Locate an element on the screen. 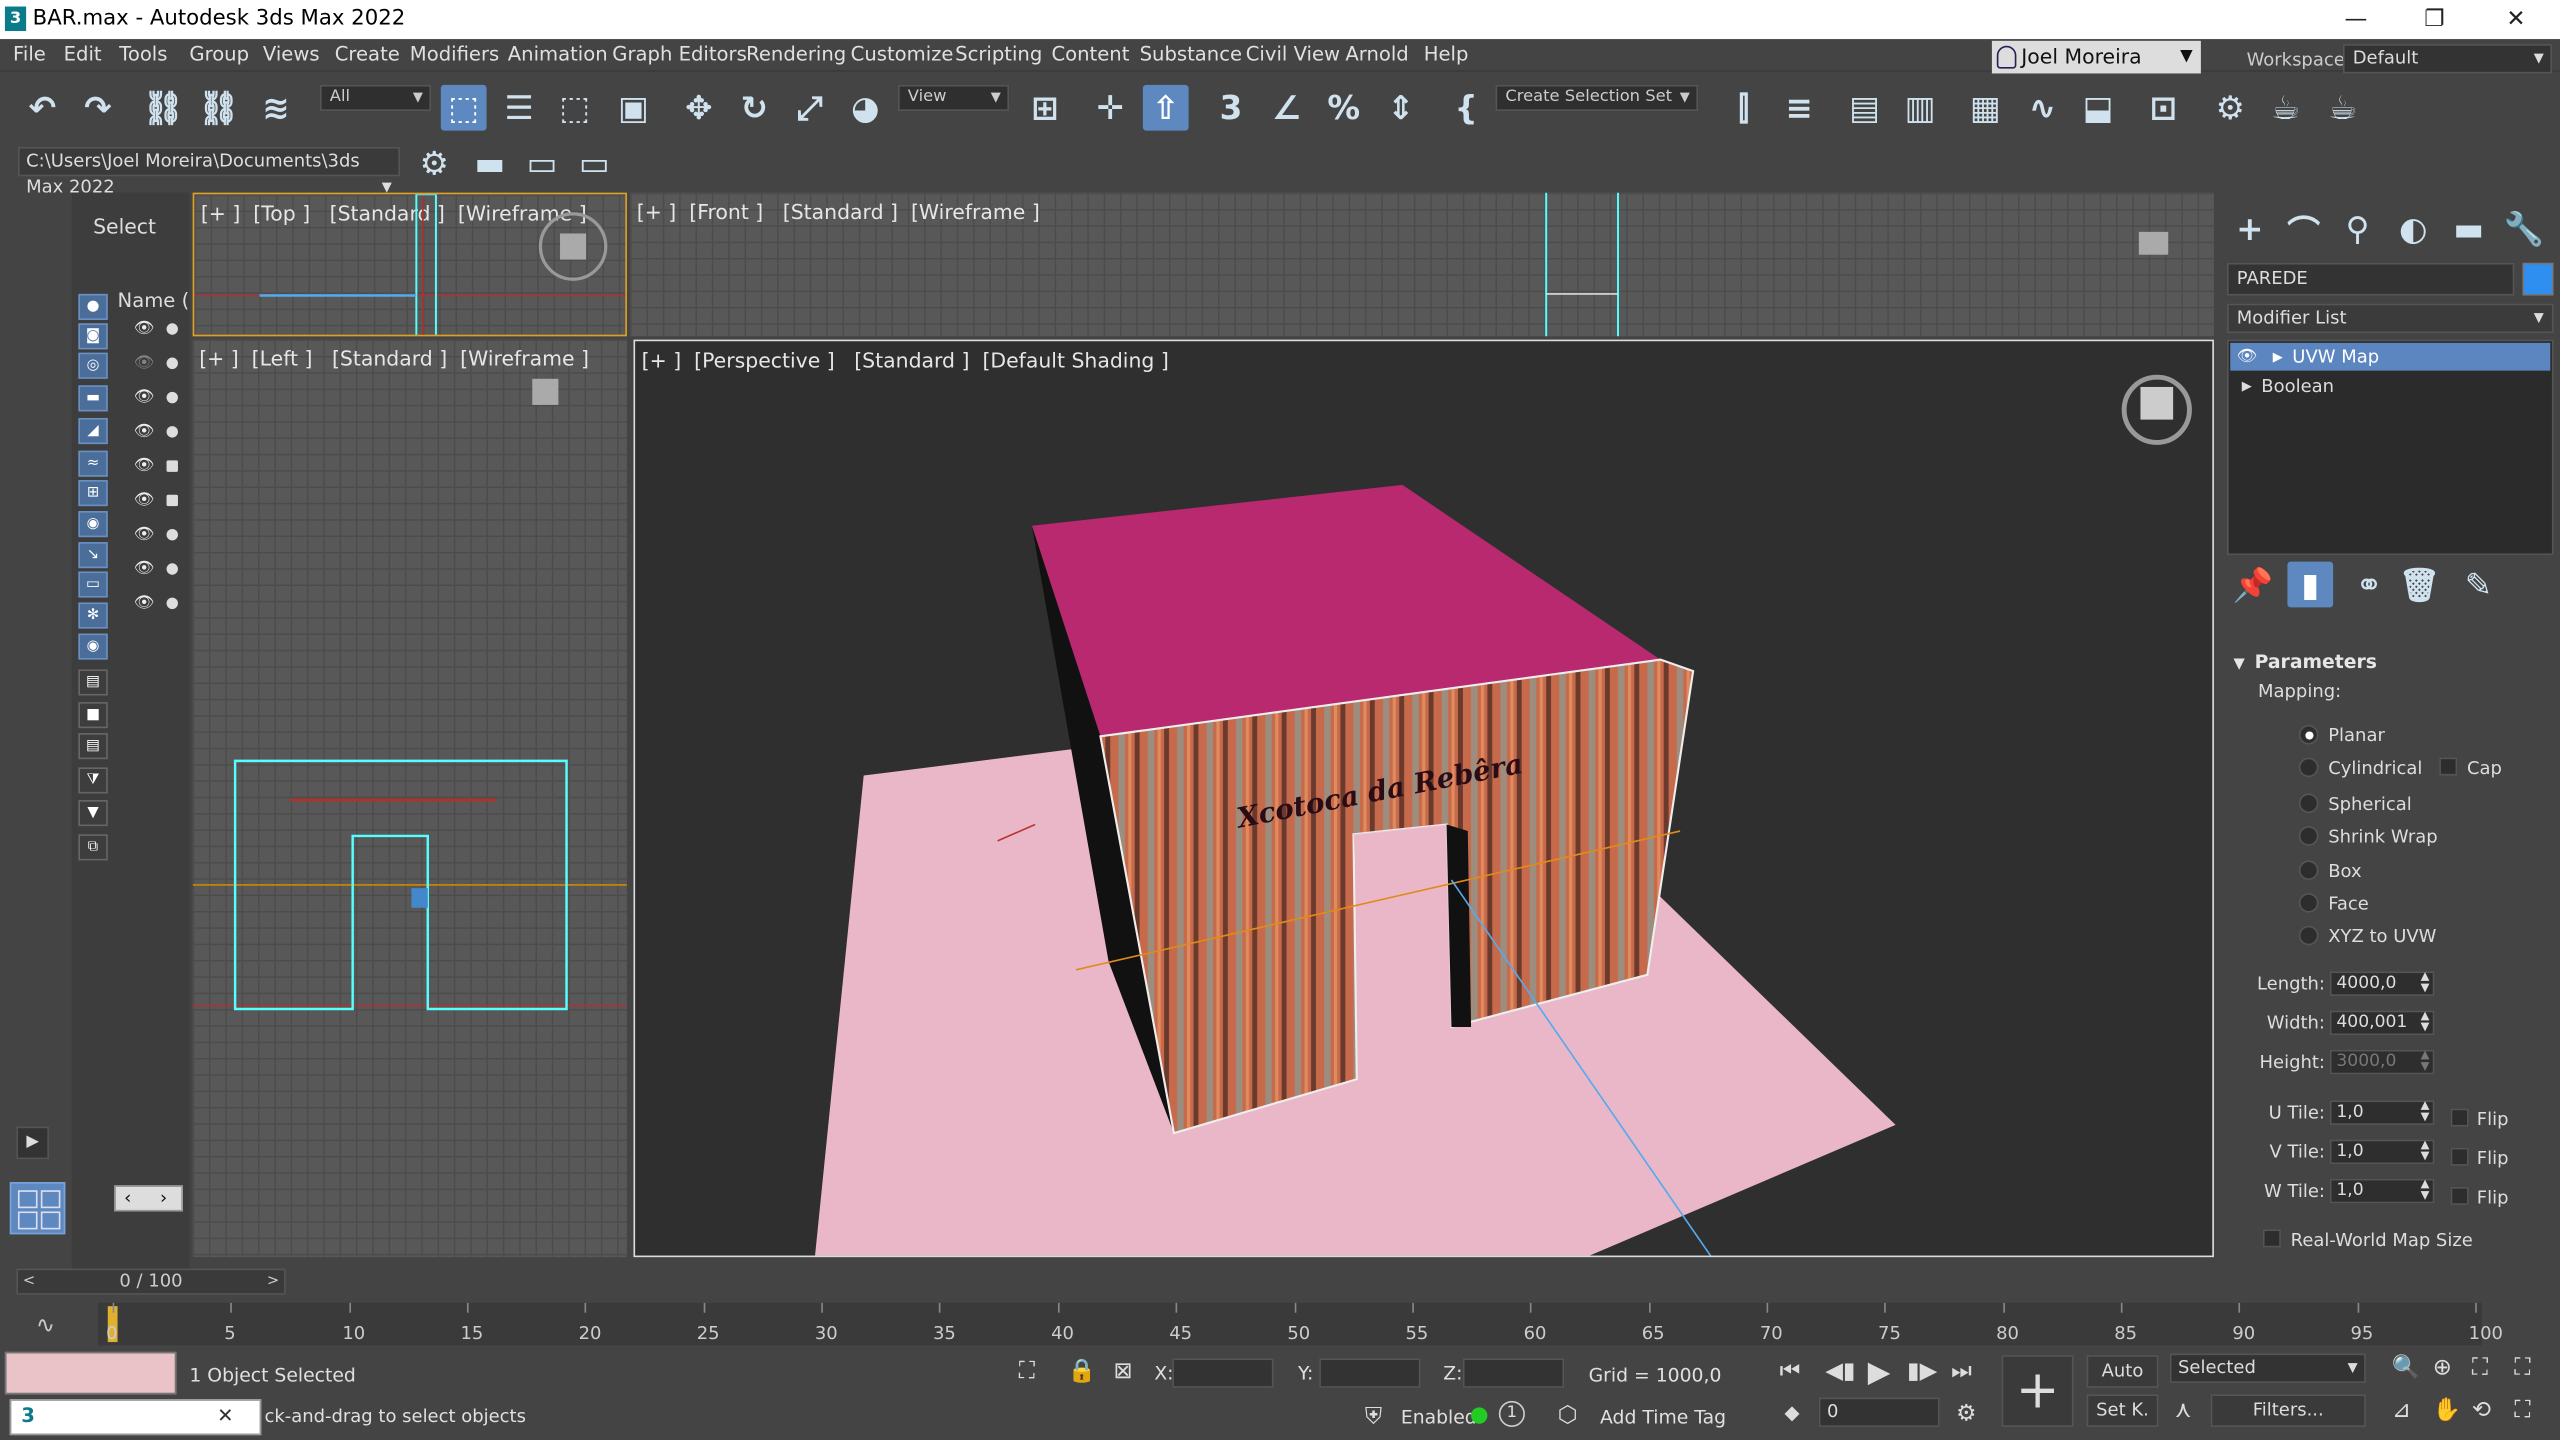 Image resolution: width=2560 pixels, height=1440 pixels. name-column-header: Name ( is located at coordinates (154, 300).